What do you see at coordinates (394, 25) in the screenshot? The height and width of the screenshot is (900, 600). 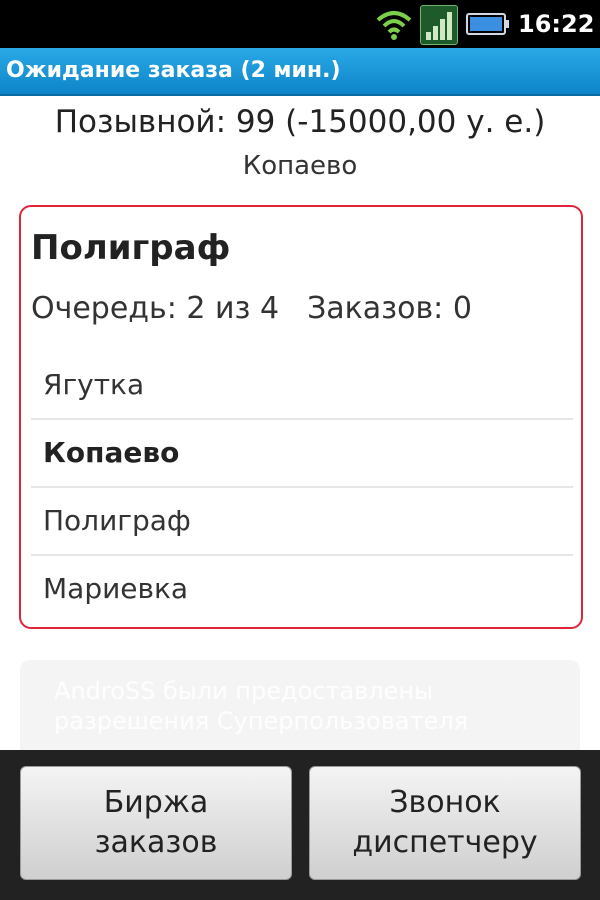 I see `wifi-icon` at bounding box center [394, 25].